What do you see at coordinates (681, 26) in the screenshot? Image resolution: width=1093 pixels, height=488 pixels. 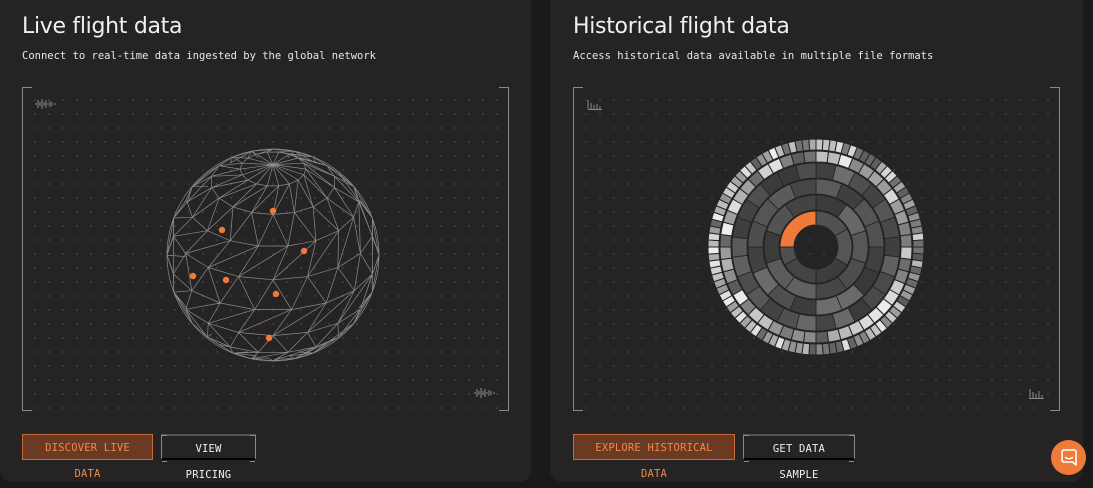 I see `historical-card-title: Historical flight data` at bounding box center [681, 26].